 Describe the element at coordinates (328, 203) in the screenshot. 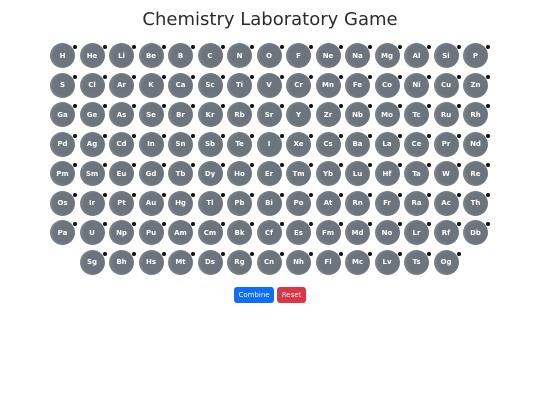

I see `element-at: At` at that location.